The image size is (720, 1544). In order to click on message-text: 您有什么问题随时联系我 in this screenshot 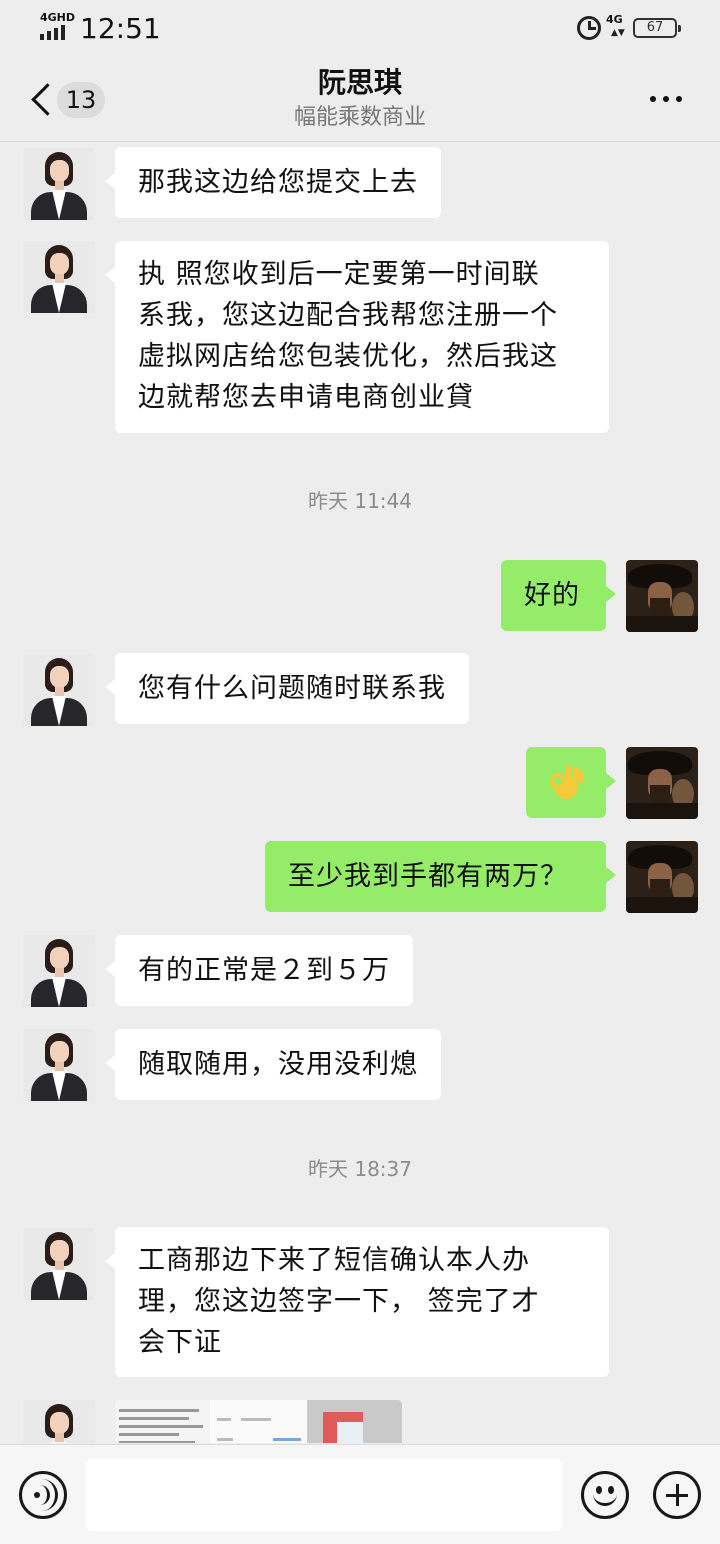, I will do `click(292, 688)`.